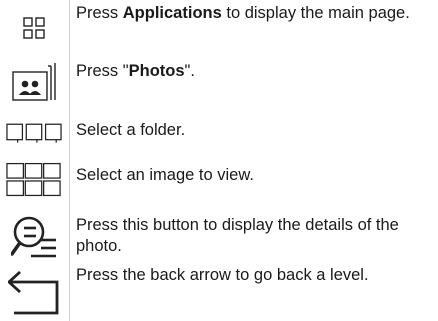 This screenshot has width=438, height=321. I want to click on step-row-folder: Select a folder., so click(219, 131).